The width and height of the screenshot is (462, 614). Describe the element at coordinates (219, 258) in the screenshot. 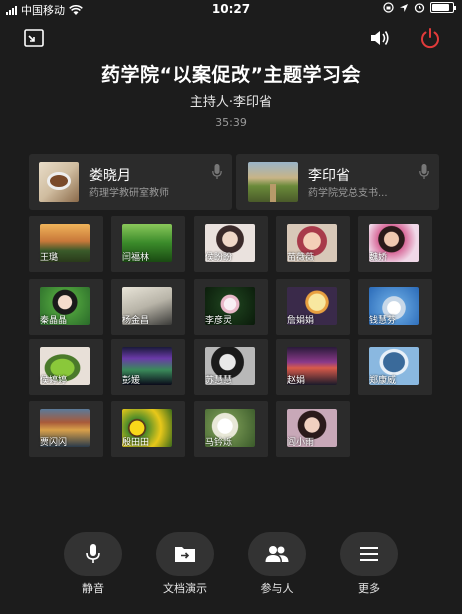

I see `participant-name: 侯盼盼` at that location.